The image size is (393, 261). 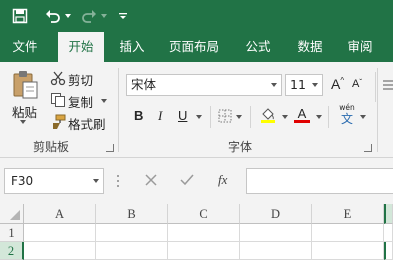 I want to click on clipboard-launcher-icon, so click(x=110, y=148).